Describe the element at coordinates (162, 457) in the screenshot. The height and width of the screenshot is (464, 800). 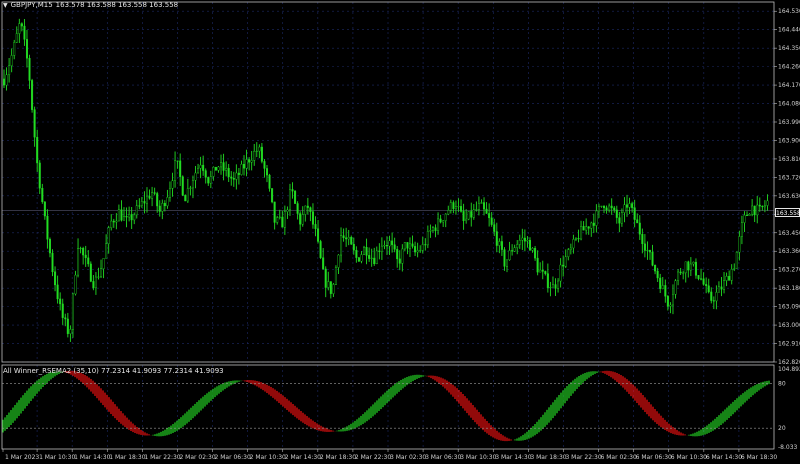
I see `time-tick-label: 1 Mar 22:30` at that location.